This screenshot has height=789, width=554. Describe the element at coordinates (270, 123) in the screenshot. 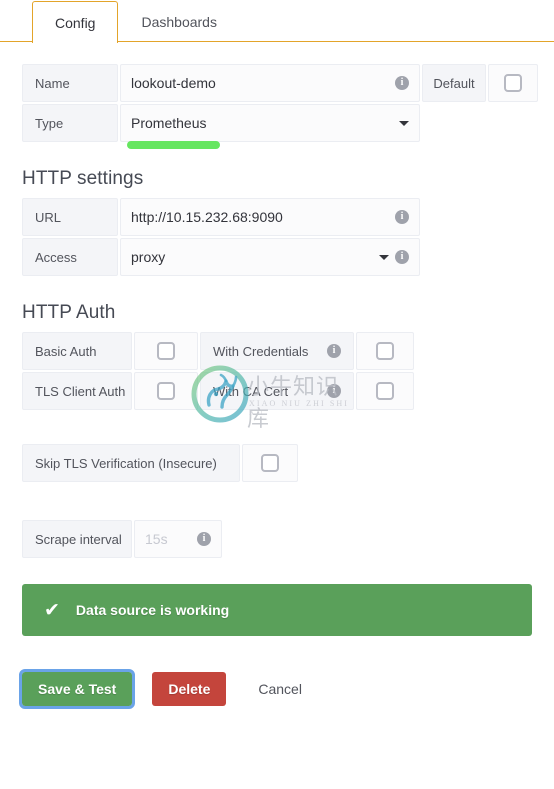

I see `type-select: Prometheus` at that location.